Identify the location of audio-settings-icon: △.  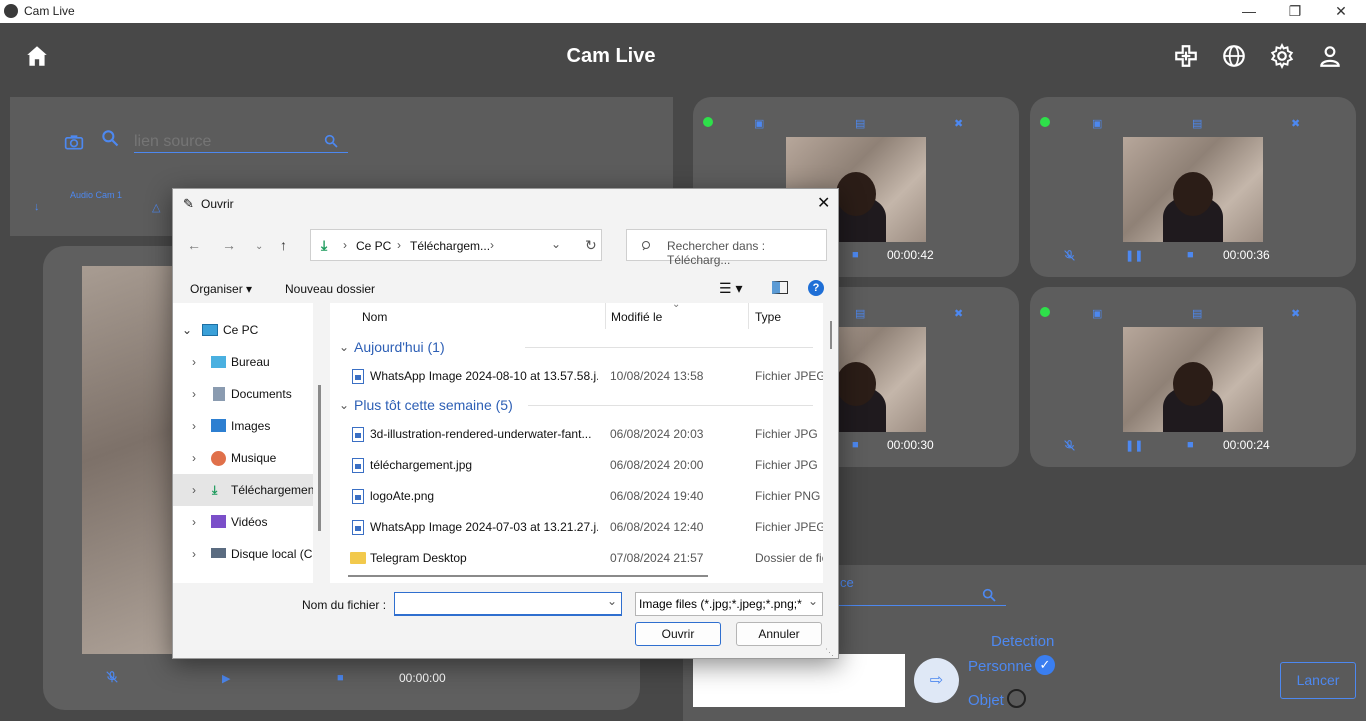
(156, 207).